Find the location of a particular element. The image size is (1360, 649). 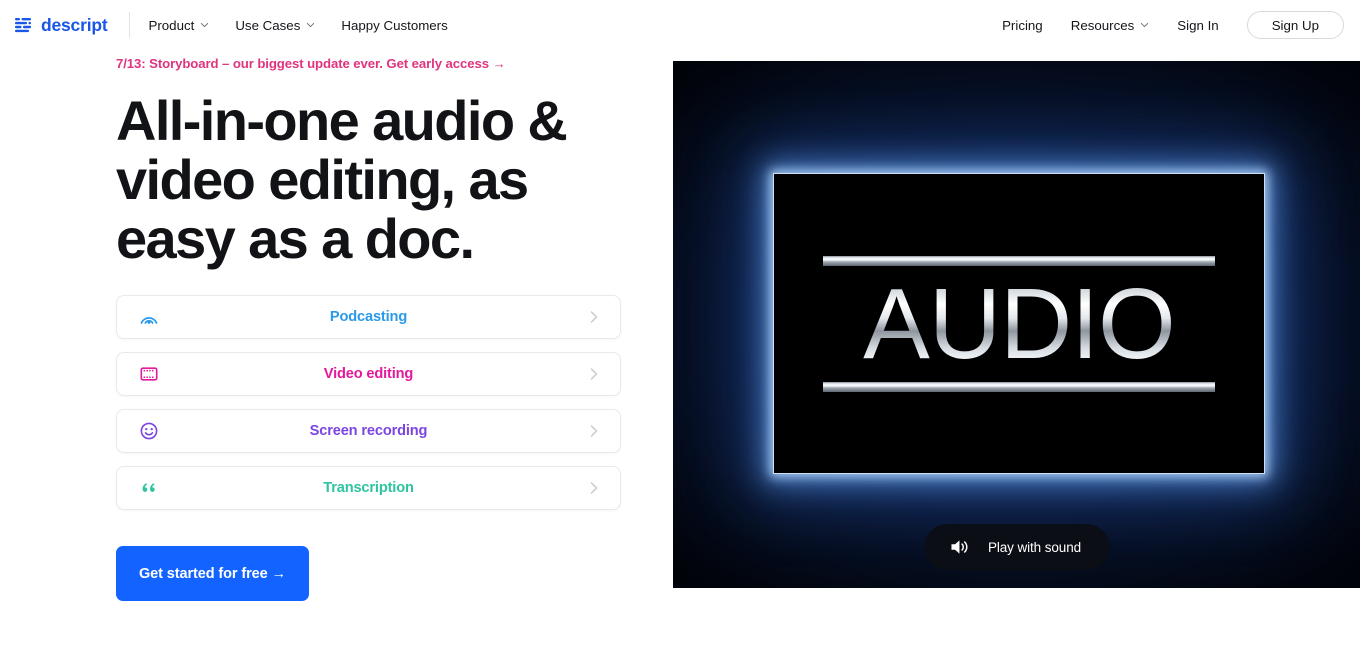

nav-item-sign-in-label: Sign In is located at coordinates (1198, 25).